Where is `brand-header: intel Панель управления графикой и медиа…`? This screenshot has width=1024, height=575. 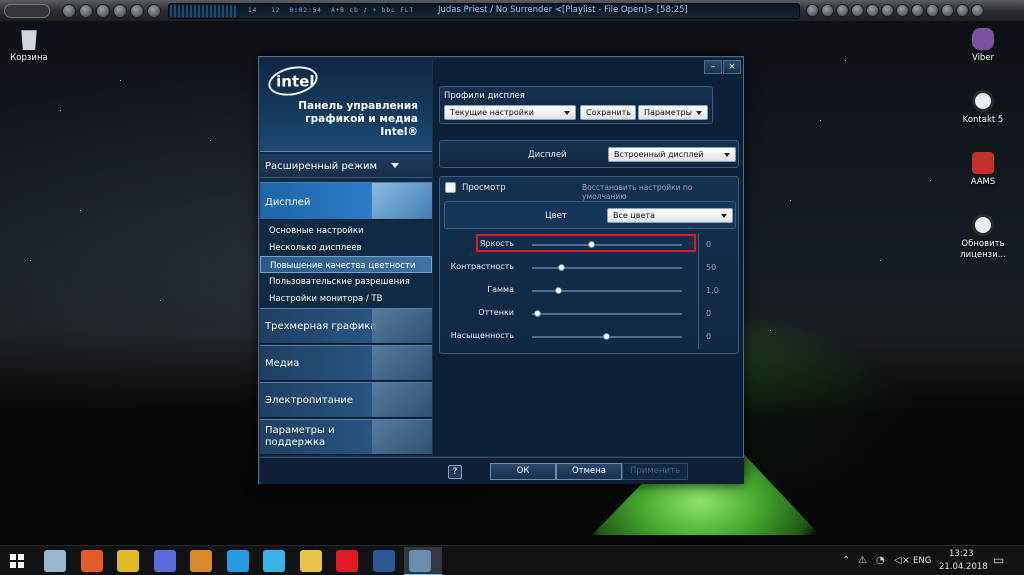 brand-header: intel Панель управления графикой и медиа… is located at coordinates (346, 105).